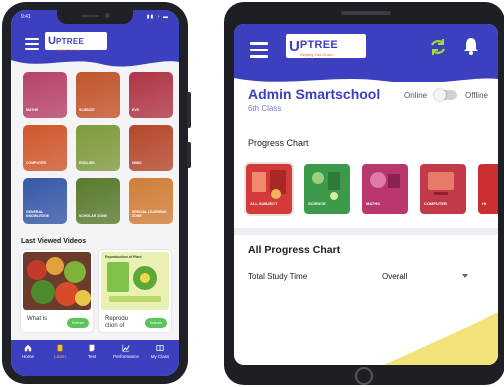  I want to click on chevron-down-icon, so click(465, 276).